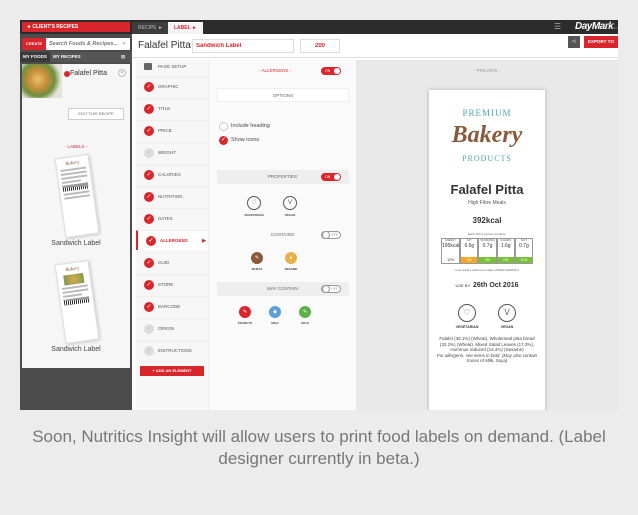 This screenshot has width=638, height=515. What do you see at coordinates (172, 371) in the screenshot?
I see `add-element-button: + ADD AN ELEMENT` at bounding box center [172, 371].